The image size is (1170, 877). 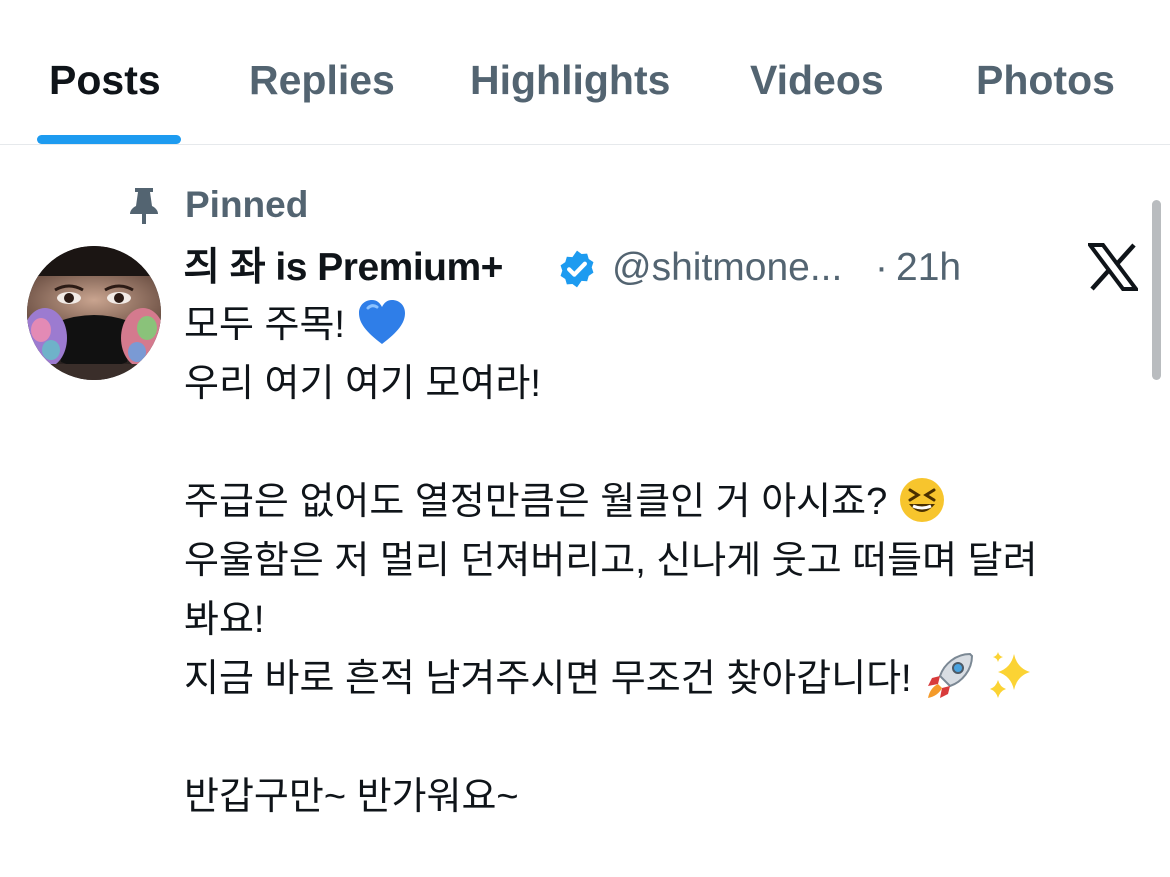 I want to click on grinning-squinting-face-icon, so click(x=921, y=499).